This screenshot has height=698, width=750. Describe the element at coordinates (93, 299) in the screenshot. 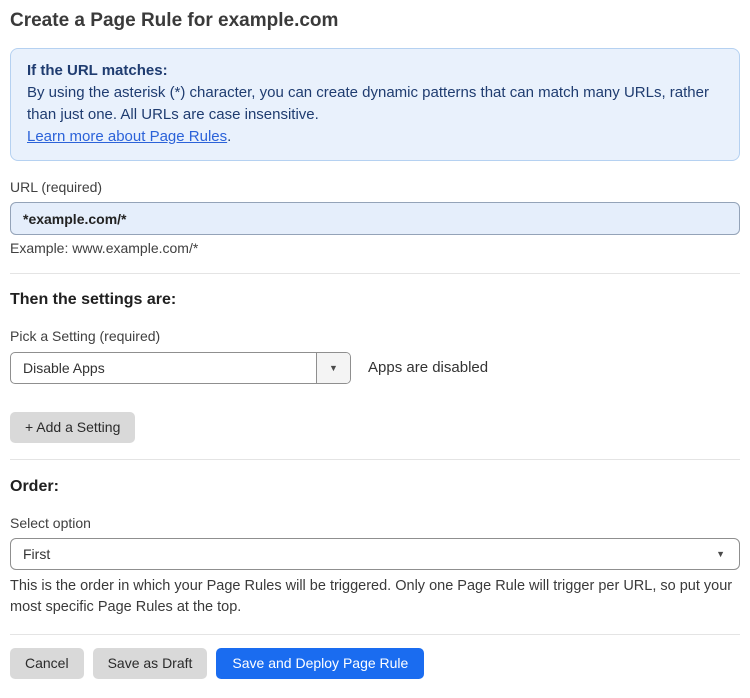

I see `settings-section-heading: Then the settings are:` at that location.